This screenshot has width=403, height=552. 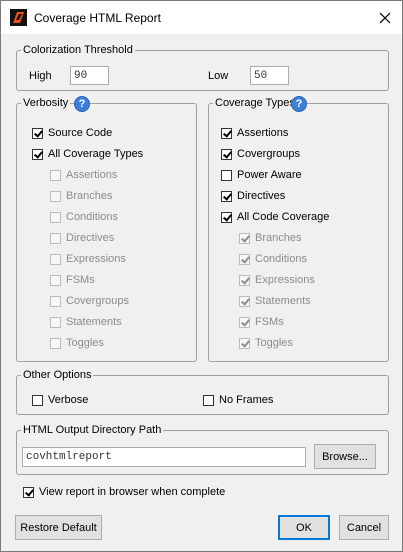 I want to click on verbosity-toggles-checkbox: Toggles, so click(x=77, y=343).